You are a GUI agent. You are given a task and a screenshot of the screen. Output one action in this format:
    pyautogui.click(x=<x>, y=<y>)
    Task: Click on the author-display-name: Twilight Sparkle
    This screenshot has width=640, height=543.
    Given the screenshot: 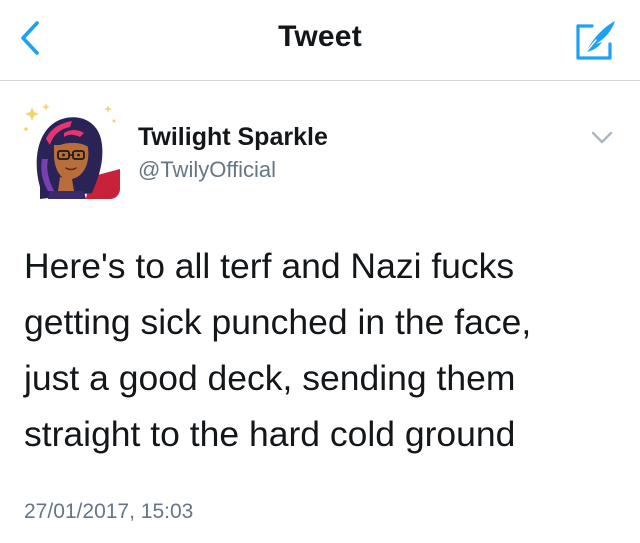 What is the action you would take?
    pyautogui.click(x=233, y=137)
    